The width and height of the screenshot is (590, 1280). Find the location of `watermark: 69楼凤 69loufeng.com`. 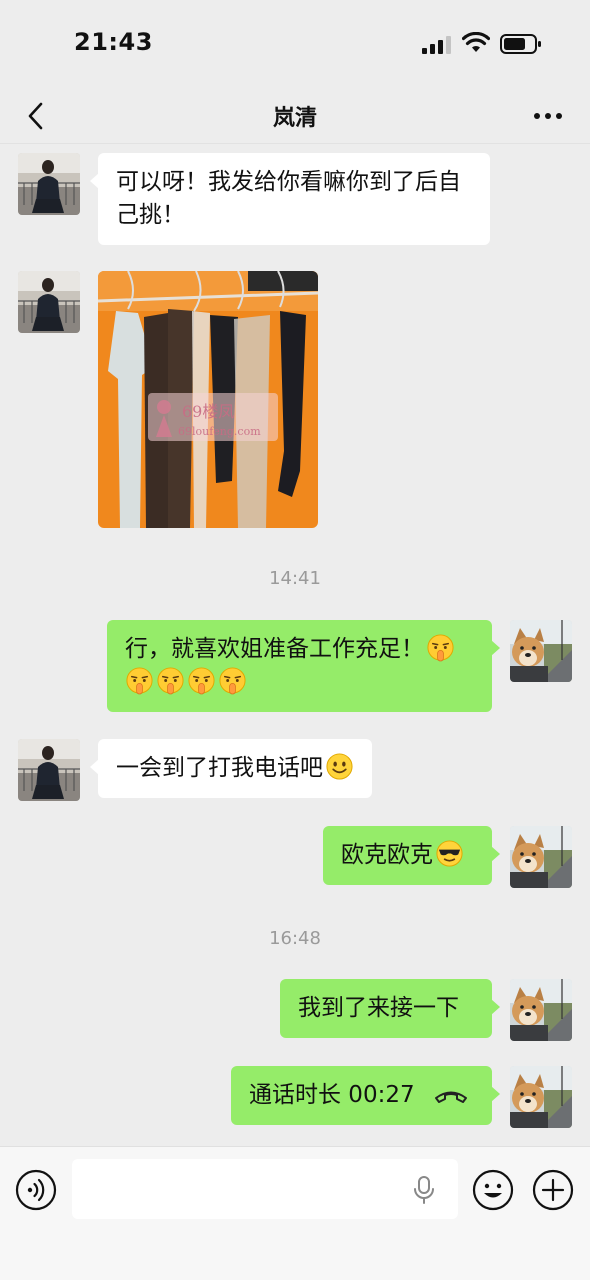

watermark: 69楼凤 69loufeng.com is located at coordinates (213, 417).